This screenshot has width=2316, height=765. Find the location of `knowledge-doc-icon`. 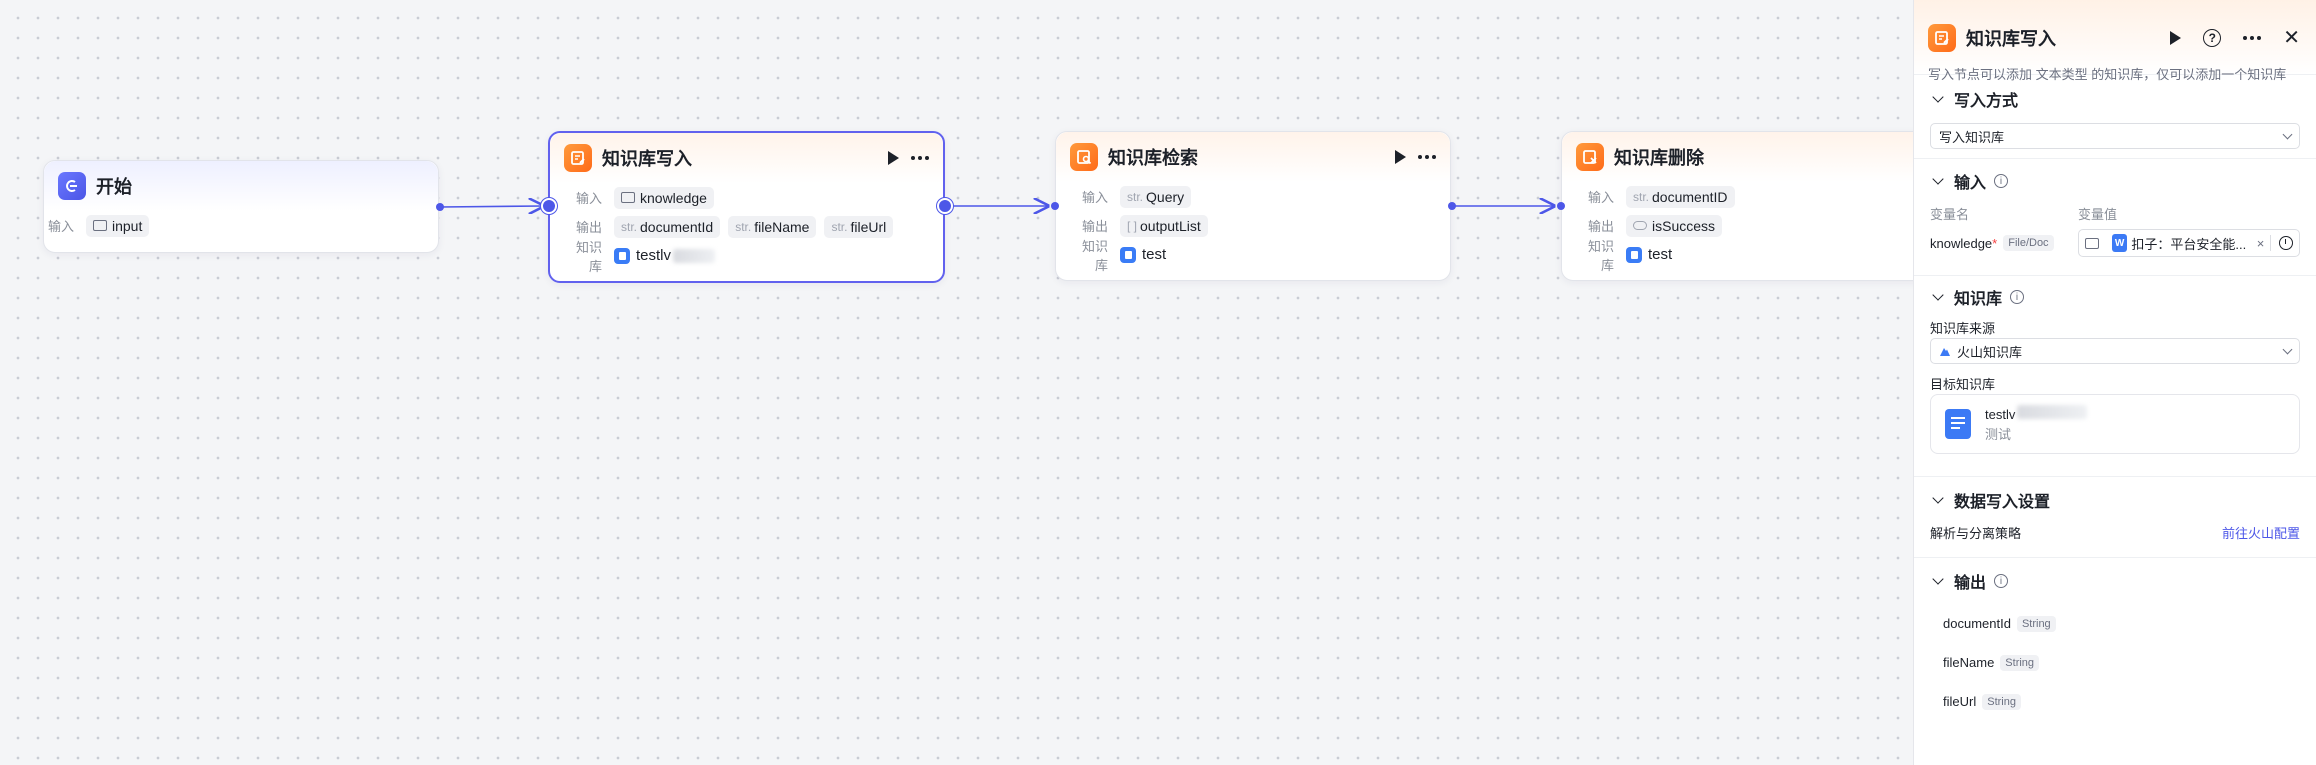

knowledge-doc-icon is located at coordinates (1958, 424).